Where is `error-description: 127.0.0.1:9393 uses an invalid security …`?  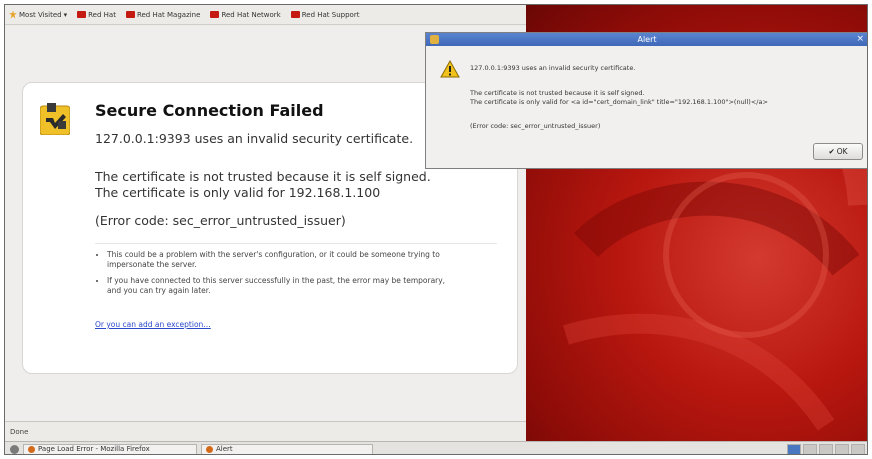
error-description: 127.0.0.1:9393 uses an invalid security … is located at coordinates (254, 138).